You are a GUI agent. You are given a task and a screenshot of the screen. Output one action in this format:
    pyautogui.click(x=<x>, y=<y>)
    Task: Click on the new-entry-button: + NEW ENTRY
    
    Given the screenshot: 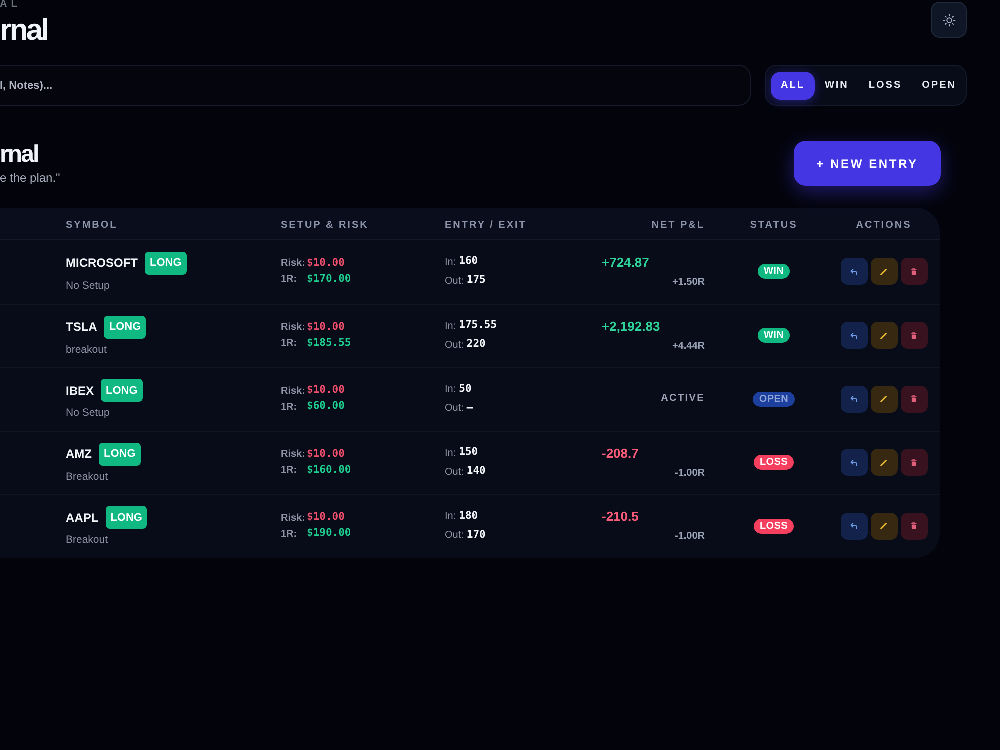 What is the action you would take?
    pyautogui.click(x=867, y=163)
    